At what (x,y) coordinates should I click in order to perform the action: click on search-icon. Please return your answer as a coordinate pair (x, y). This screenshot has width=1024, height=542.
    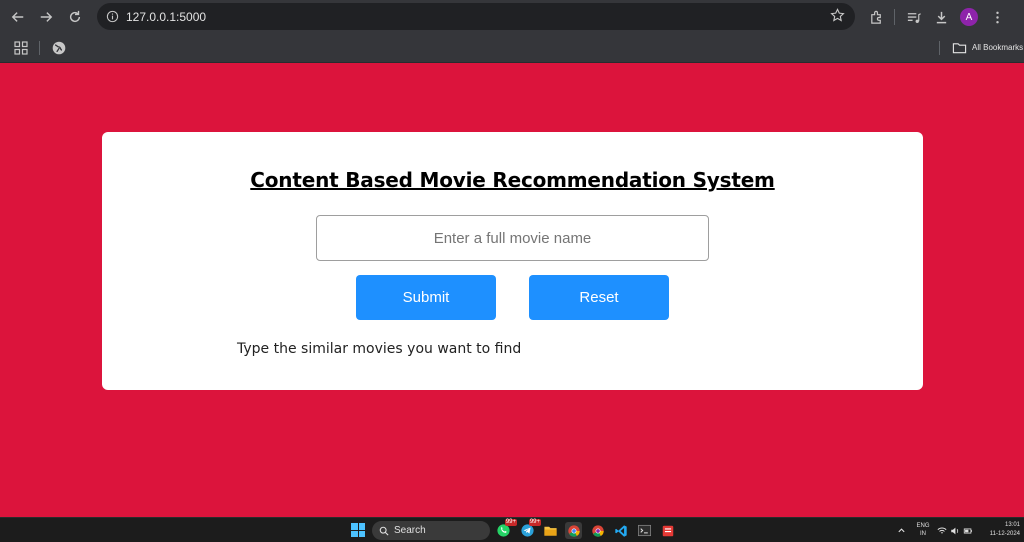
    Looking at the image, I should click on (384, 531).